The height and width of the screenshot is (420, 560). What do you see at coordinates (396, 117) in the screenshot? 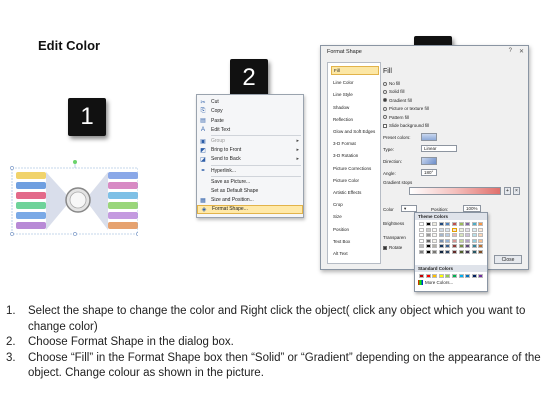
I see `fill-option: Pattern fill` at bounding box center [396, 117].